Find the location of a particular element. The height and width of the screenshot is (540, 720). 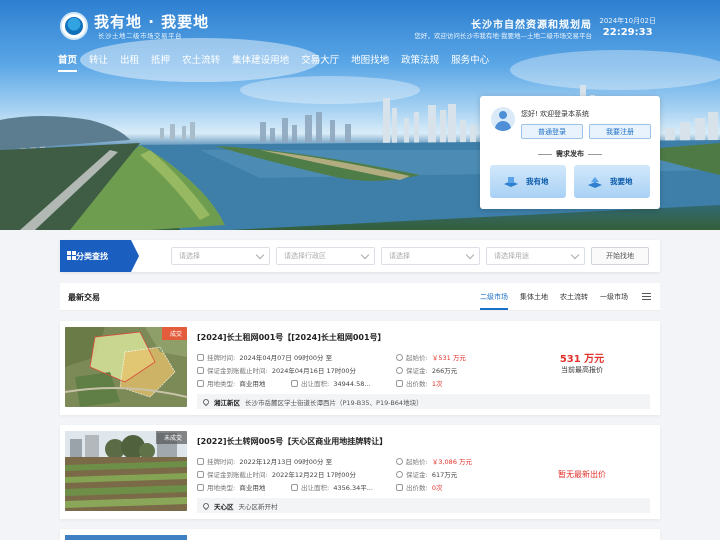

tab-primary-market: 一级市场 is located at coordinates (614, 297).